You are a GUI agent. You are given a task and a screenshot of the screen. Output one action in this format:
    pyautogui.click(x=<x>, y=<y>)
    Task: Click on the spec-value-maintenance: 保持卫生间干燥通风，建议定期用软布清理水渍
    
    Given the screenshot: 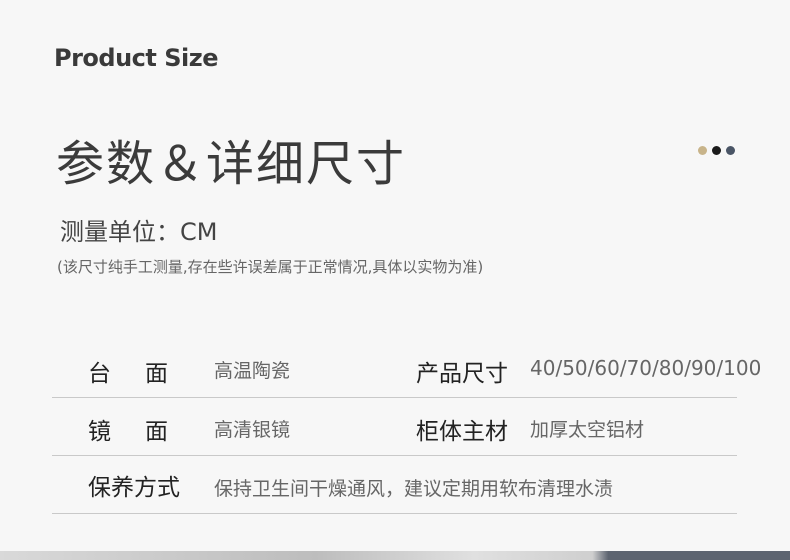 What is the action you would take?
    pyautogui.click(x=414, y=489)
    